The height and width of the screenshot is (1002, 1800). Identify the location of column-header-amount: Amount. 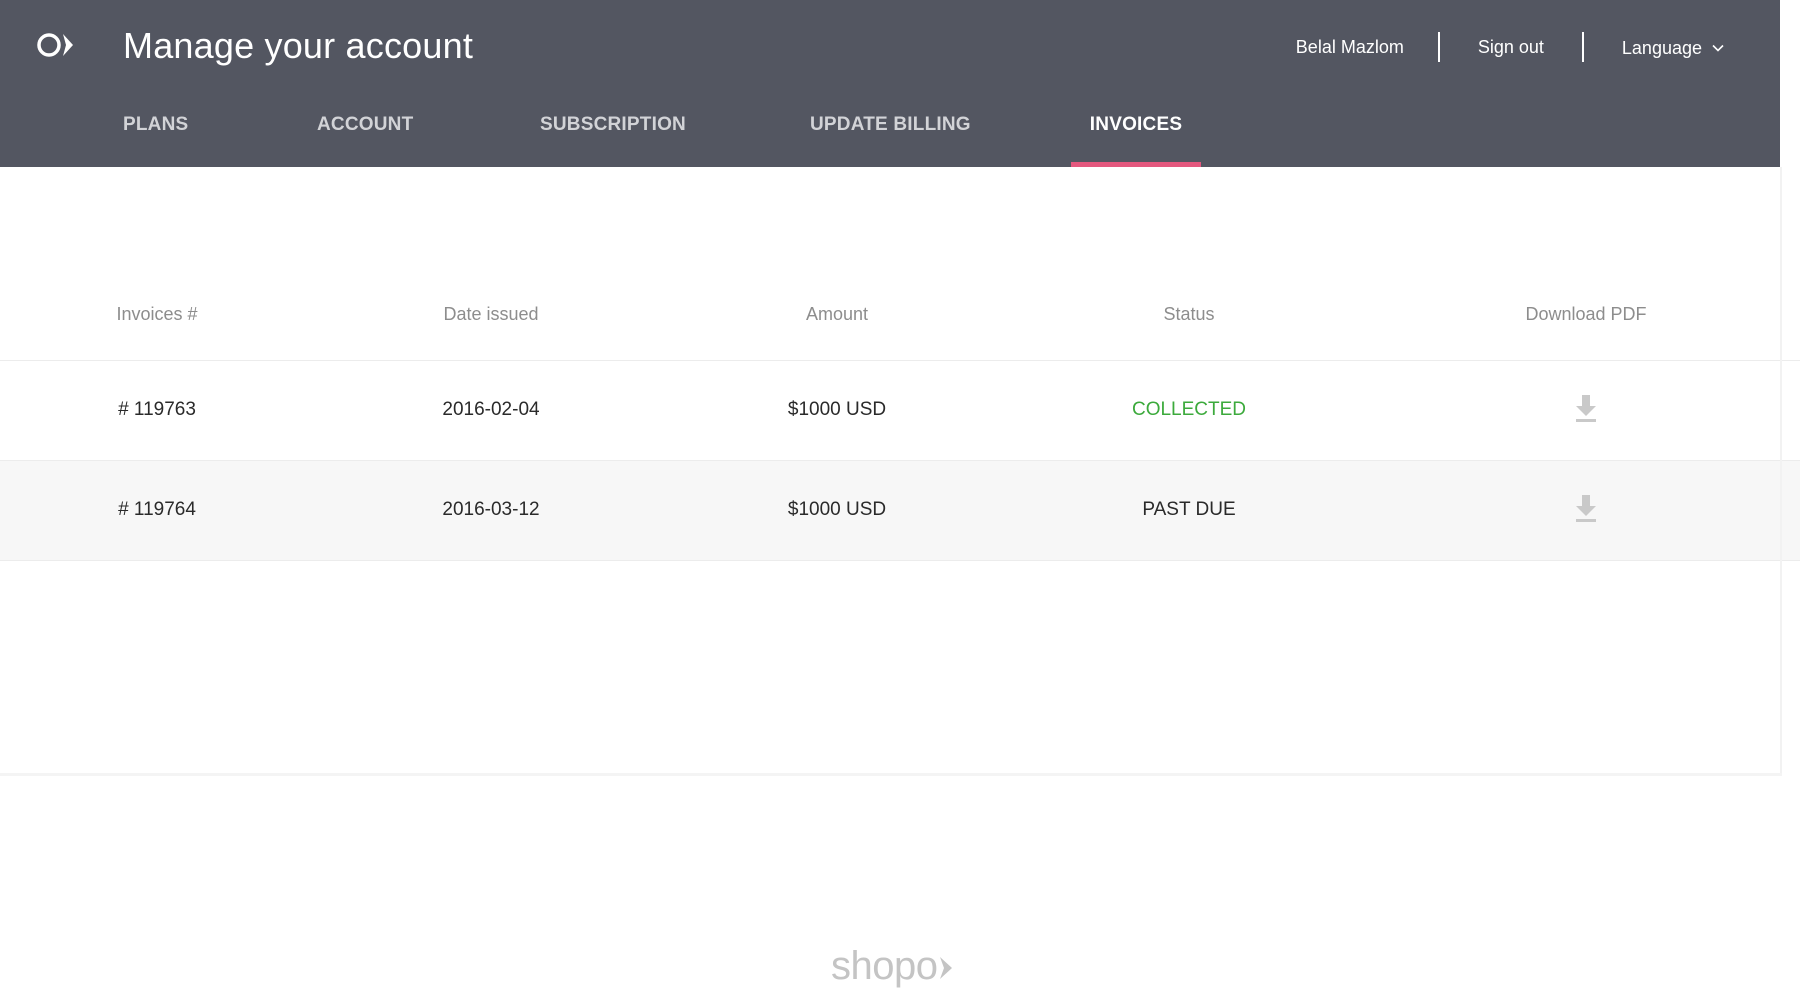
(837, 314).